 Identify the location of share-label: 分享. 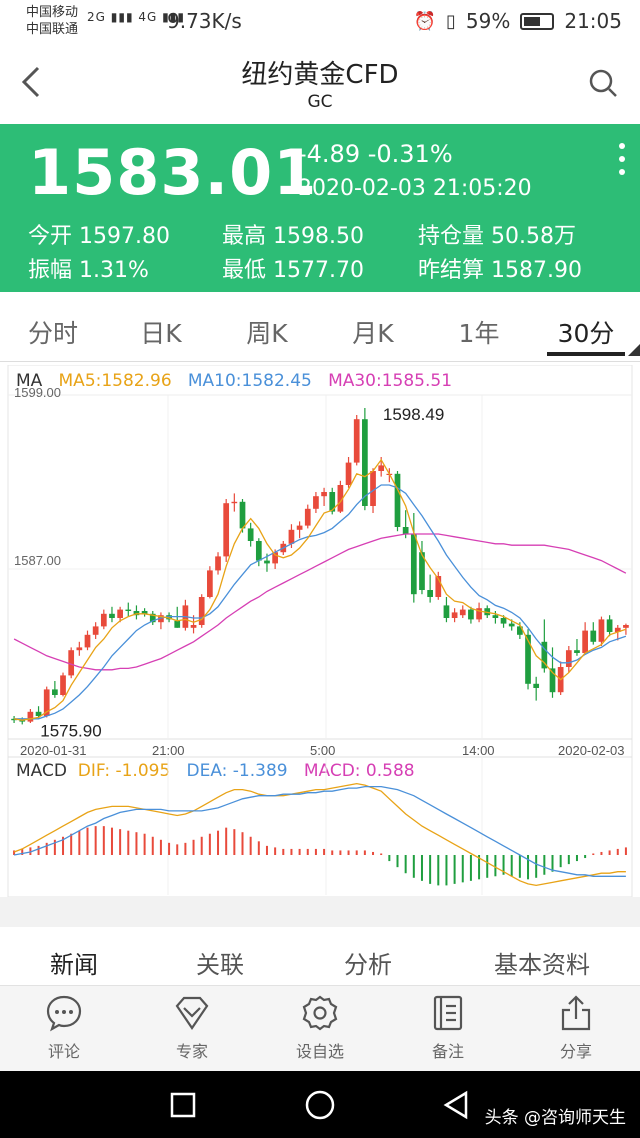
(575, 1051).